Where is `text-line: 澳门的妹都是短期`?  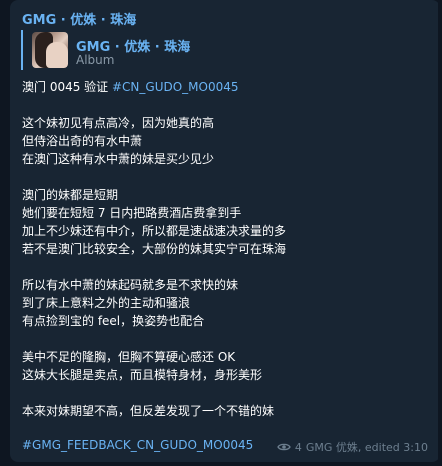
text-line: 澳门的妹都是短期 is located at coordinates (70, 195).